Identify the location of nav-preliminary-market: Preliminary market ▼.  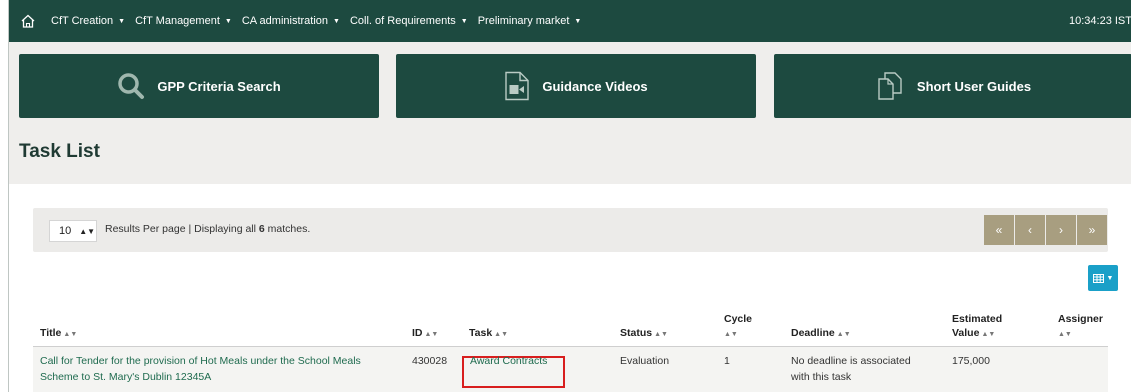
(530, 21).